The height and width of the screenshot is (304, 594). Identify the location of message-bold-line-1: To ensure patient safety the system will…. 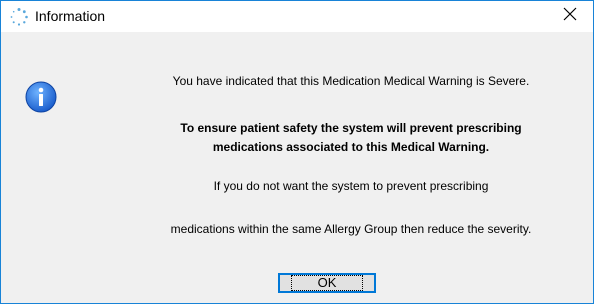
(351, 128).